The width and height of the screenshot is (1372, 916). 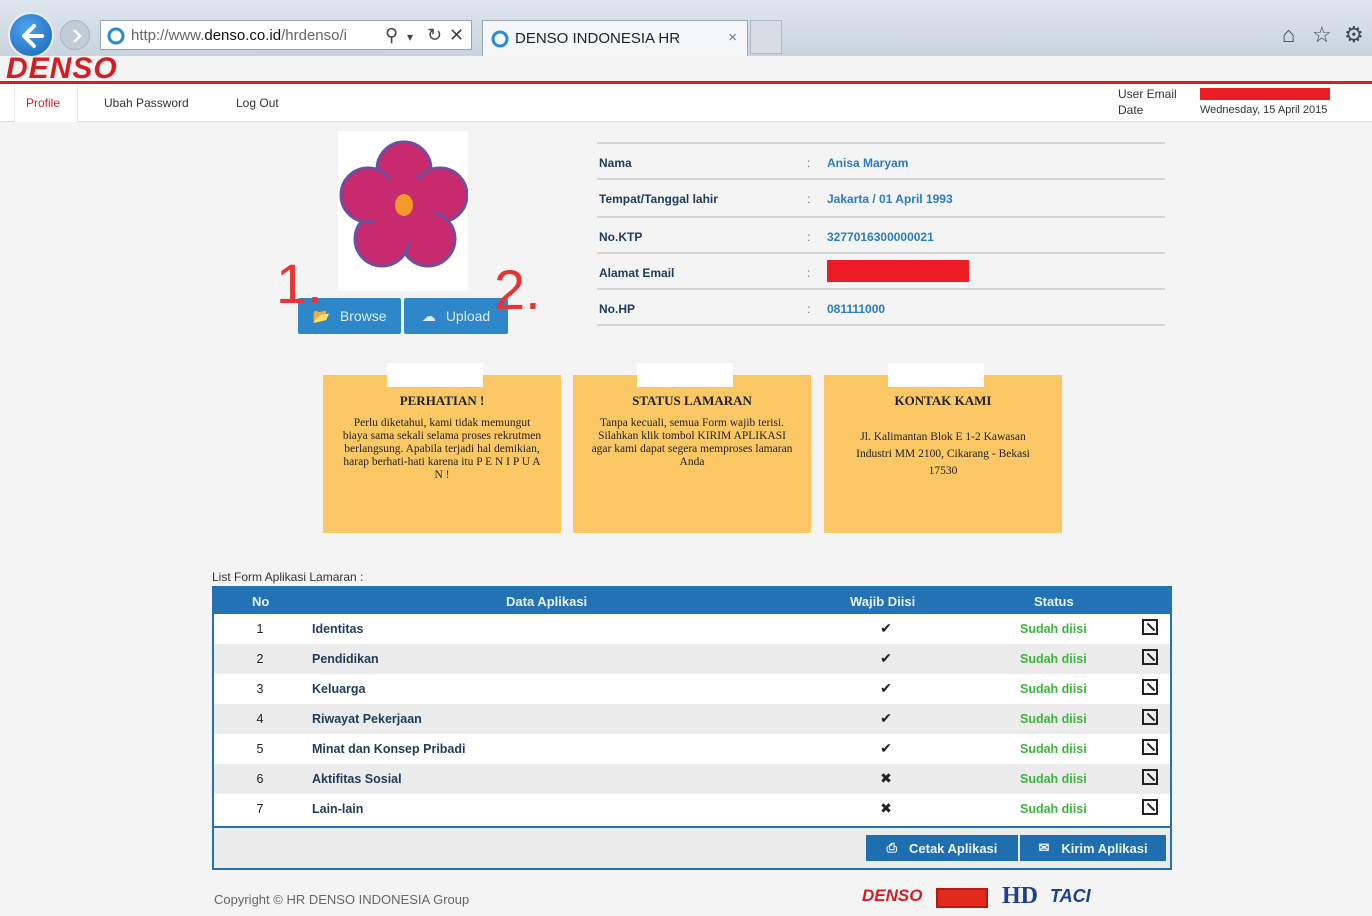 I want to click on footer-logo-taci: TACI, so click(x=1070, y=896).